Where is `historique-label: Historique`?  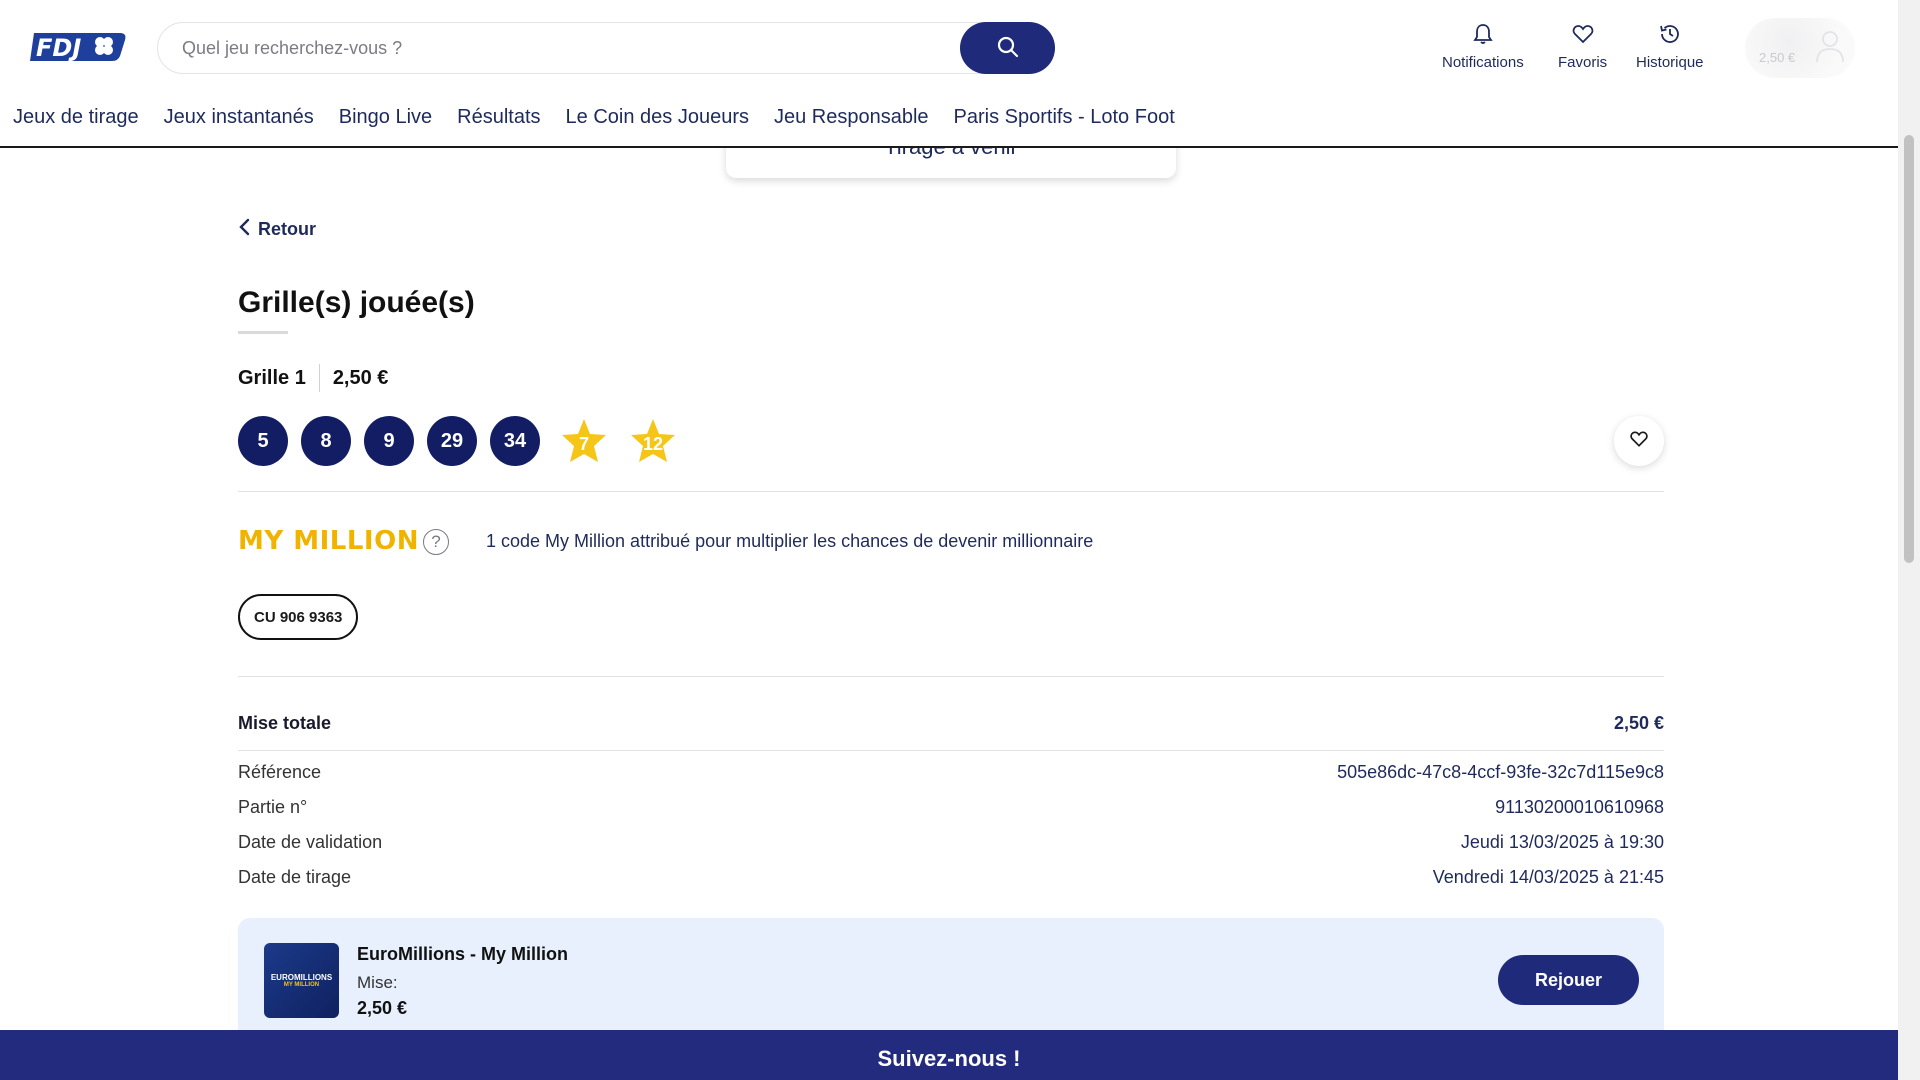
historique-label: Historique is located at coordinates (1670, 62).